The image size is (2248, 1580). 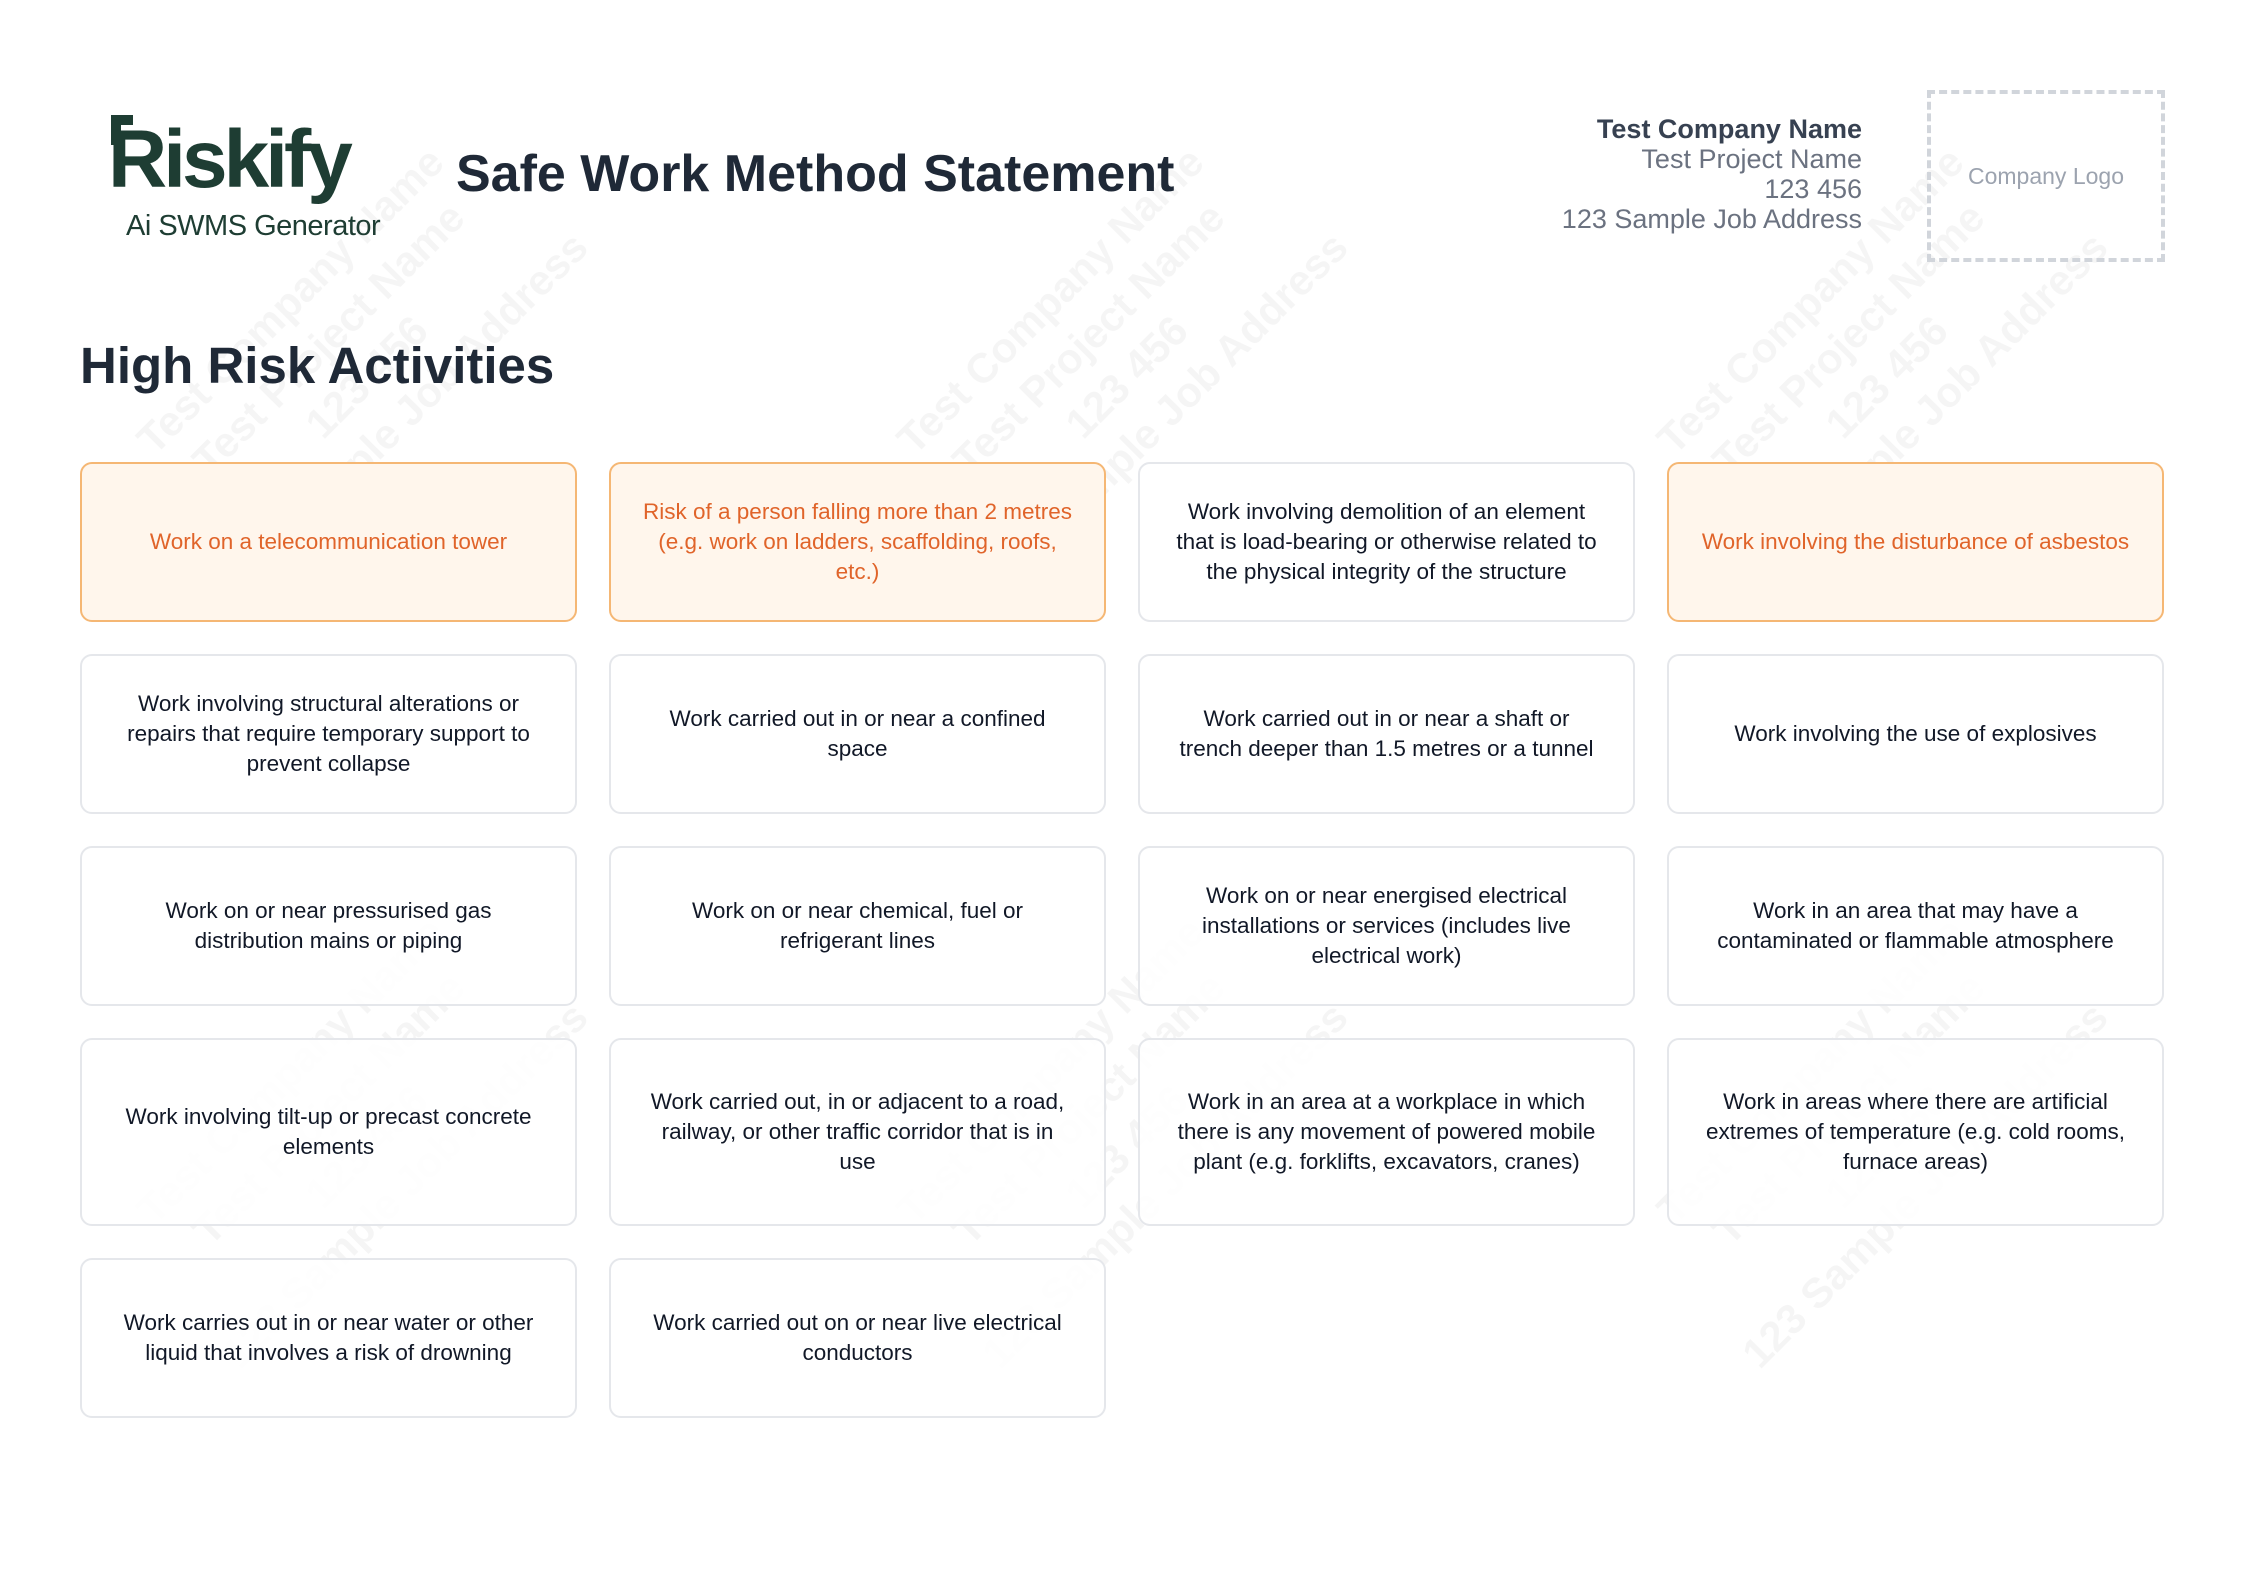 I want to click on document-title: Safe Work Method Statement, so click(x=815, y=174).